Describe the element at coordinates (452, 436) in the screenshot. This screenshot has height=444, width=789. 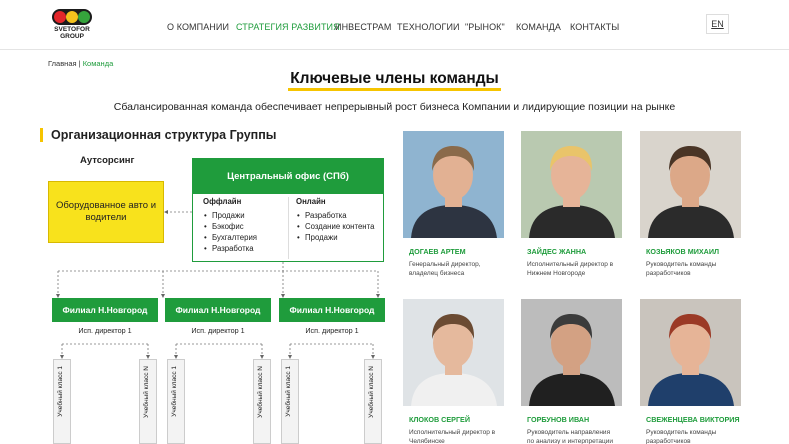
I see `team-member-role: Исполнительный директор в Челябинске` at that location.